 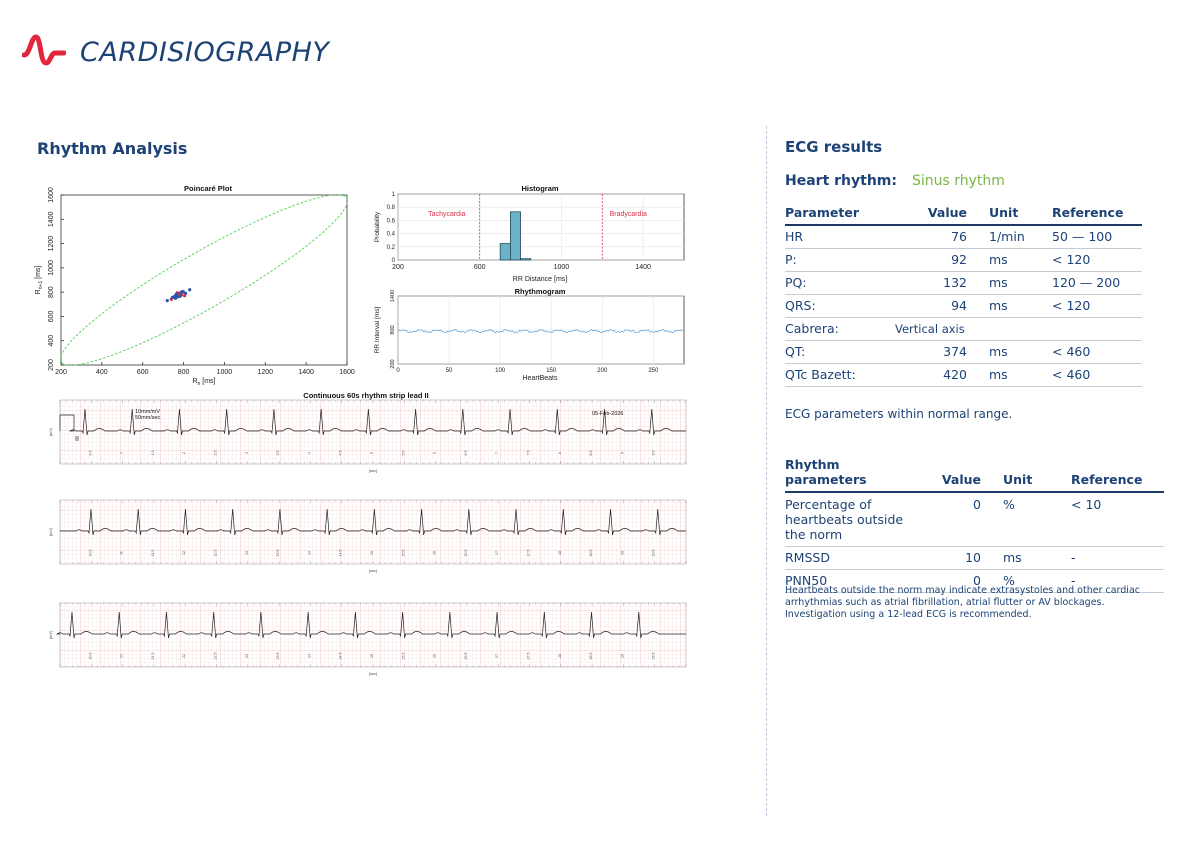 What do you see at coordinates (974, 475) in the screenshot?
I see `table-header-row: Rhythm parameters Value Unit Reference` at bounding box center [974, 475].